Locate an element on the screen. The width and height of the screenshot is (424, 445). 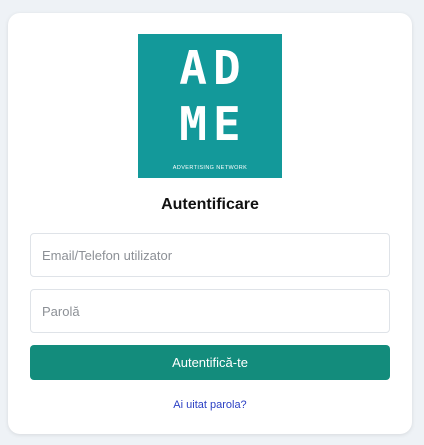
logo-letters-line2: ME is located at coordinates (213, 124).